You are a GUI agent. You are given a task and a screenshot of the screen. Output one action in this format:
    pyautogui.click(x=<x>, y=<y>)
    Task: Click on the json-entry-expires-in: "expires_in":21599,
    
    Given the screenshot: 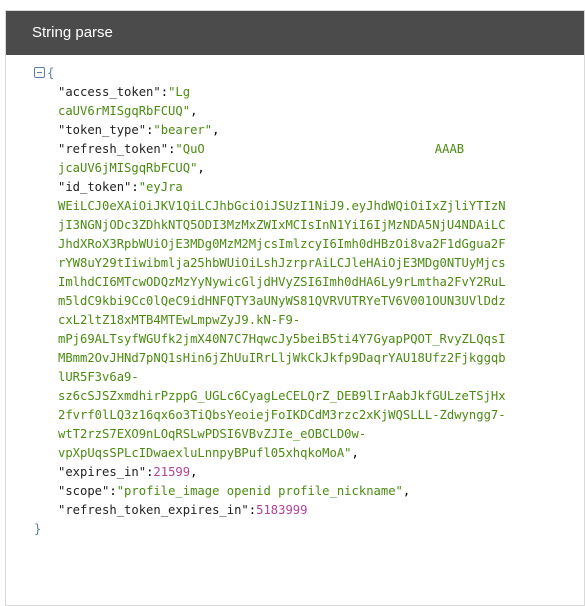 What is the action you would take?
    pyautogui.click(x=128, y=472)
    